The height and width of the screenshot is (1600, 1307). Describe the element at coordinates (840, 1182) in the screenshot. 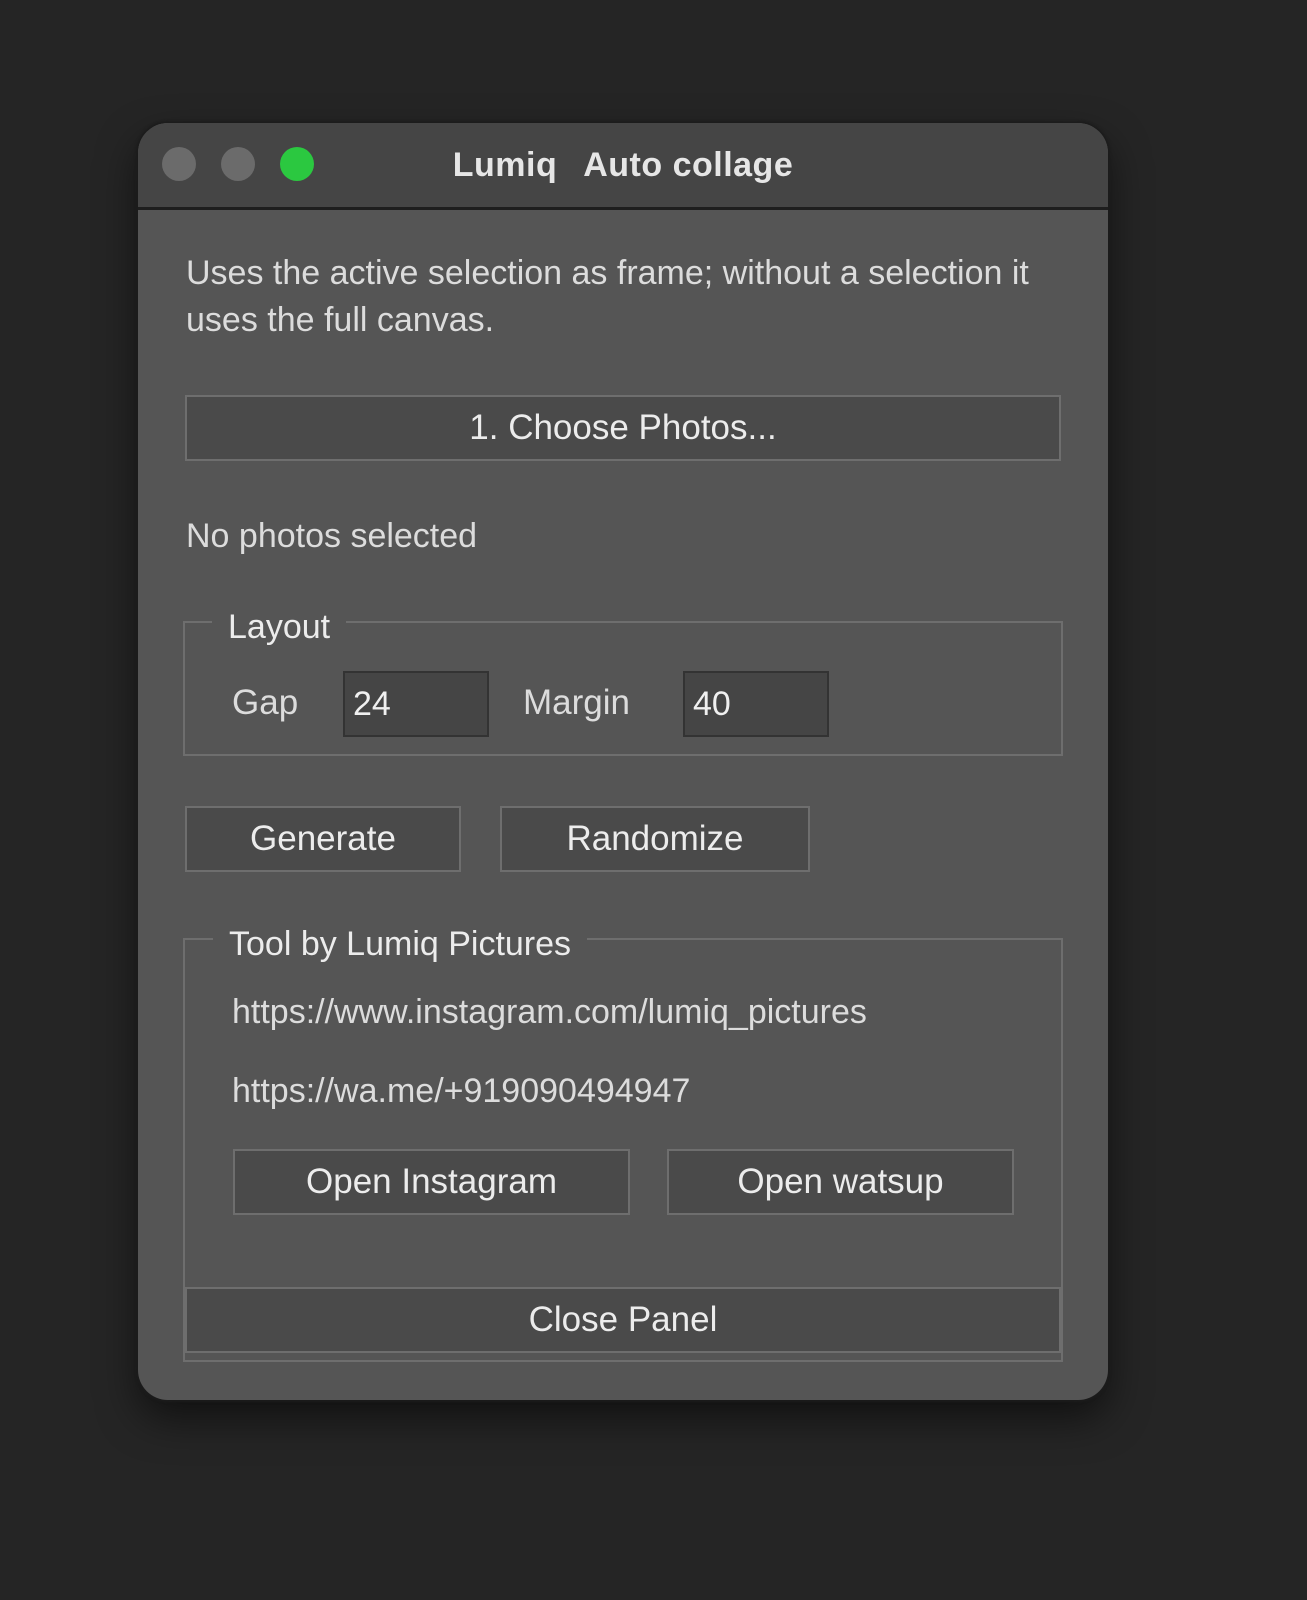

I see `open-whatsapp-button: Open watsup` at that location.